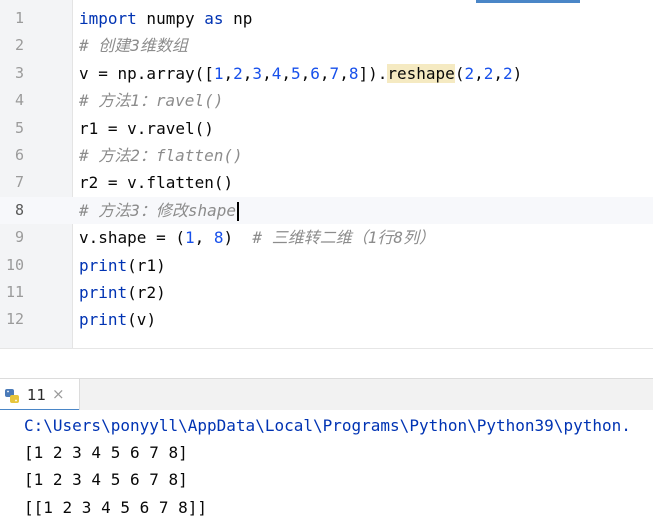 This screenshot has width=653, height=524. I want to click on code-text: import numpy as np, so click(165, 18).